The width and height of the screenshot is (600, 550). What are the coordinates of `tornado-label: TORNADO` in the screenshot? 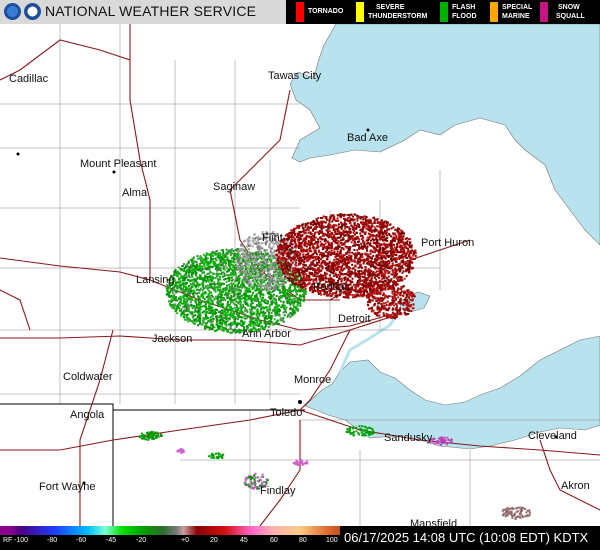 It's located at (326, 11).